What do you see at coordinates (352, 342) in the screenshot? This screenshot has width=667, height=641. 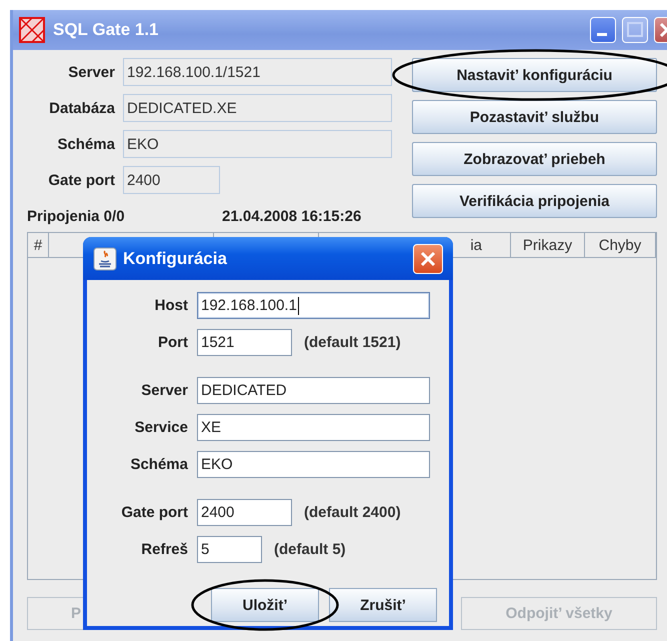 I see `default-hint: (default 1521)` at bounding box center [352, 342].